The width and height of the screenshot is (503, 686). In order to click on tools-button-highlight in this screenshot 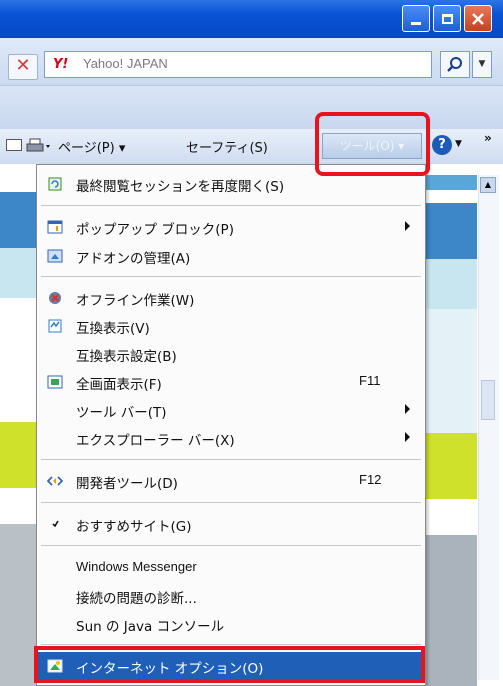, I will do `click(372, 144)`.